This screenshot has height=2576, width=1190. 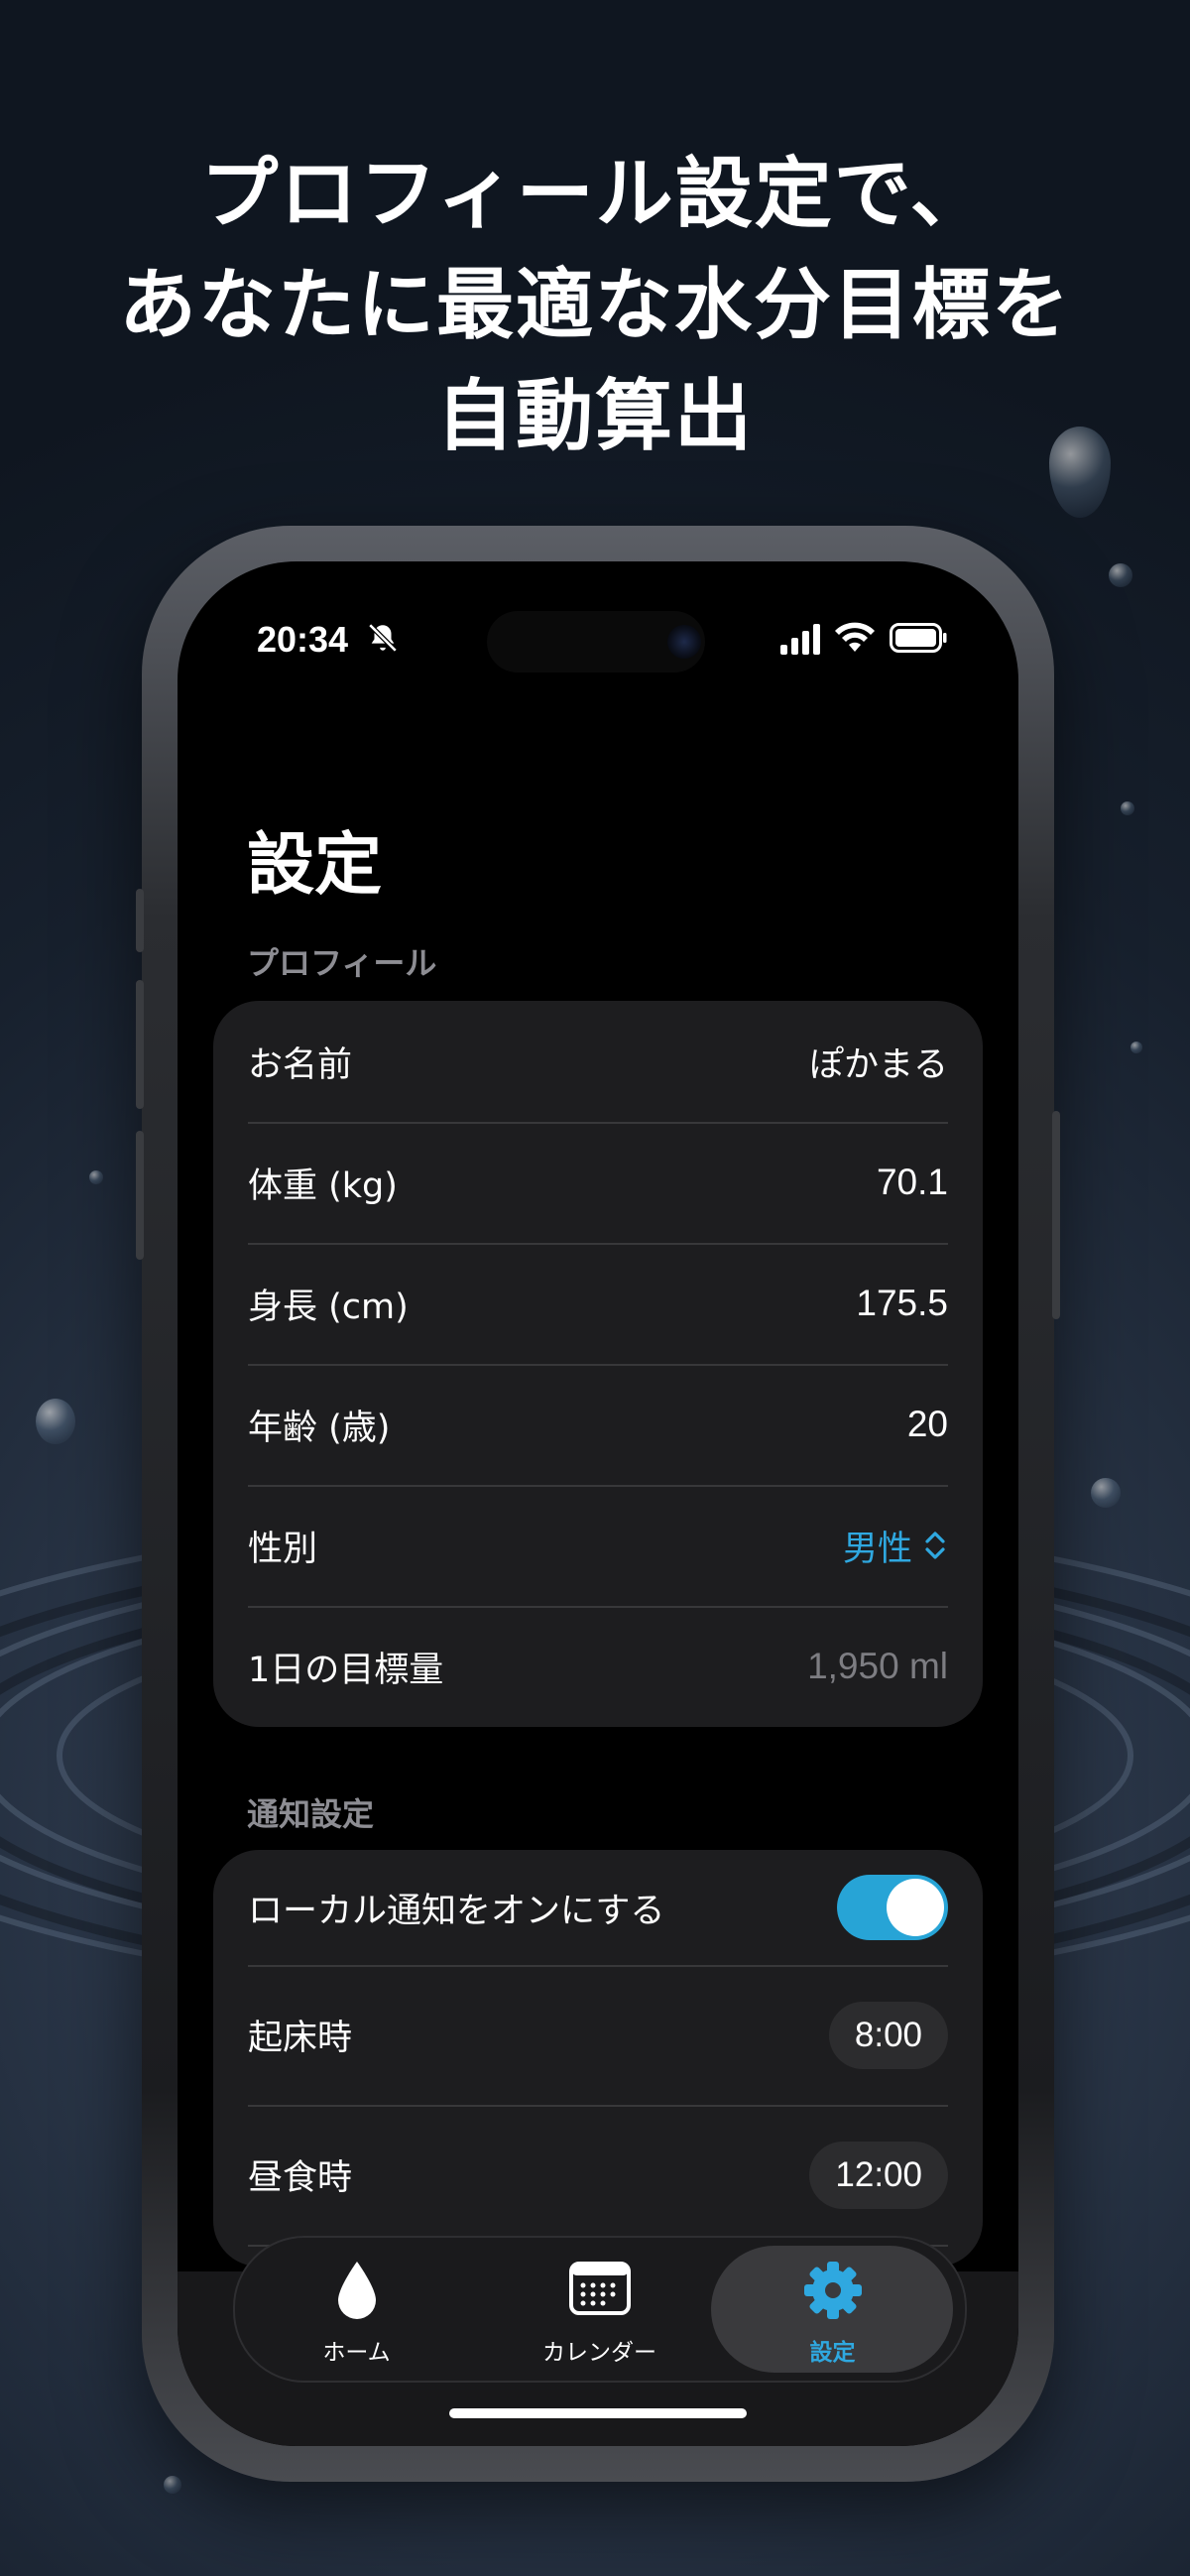 I want to click on gender-value: 男性, so click(x=877, y=1549).